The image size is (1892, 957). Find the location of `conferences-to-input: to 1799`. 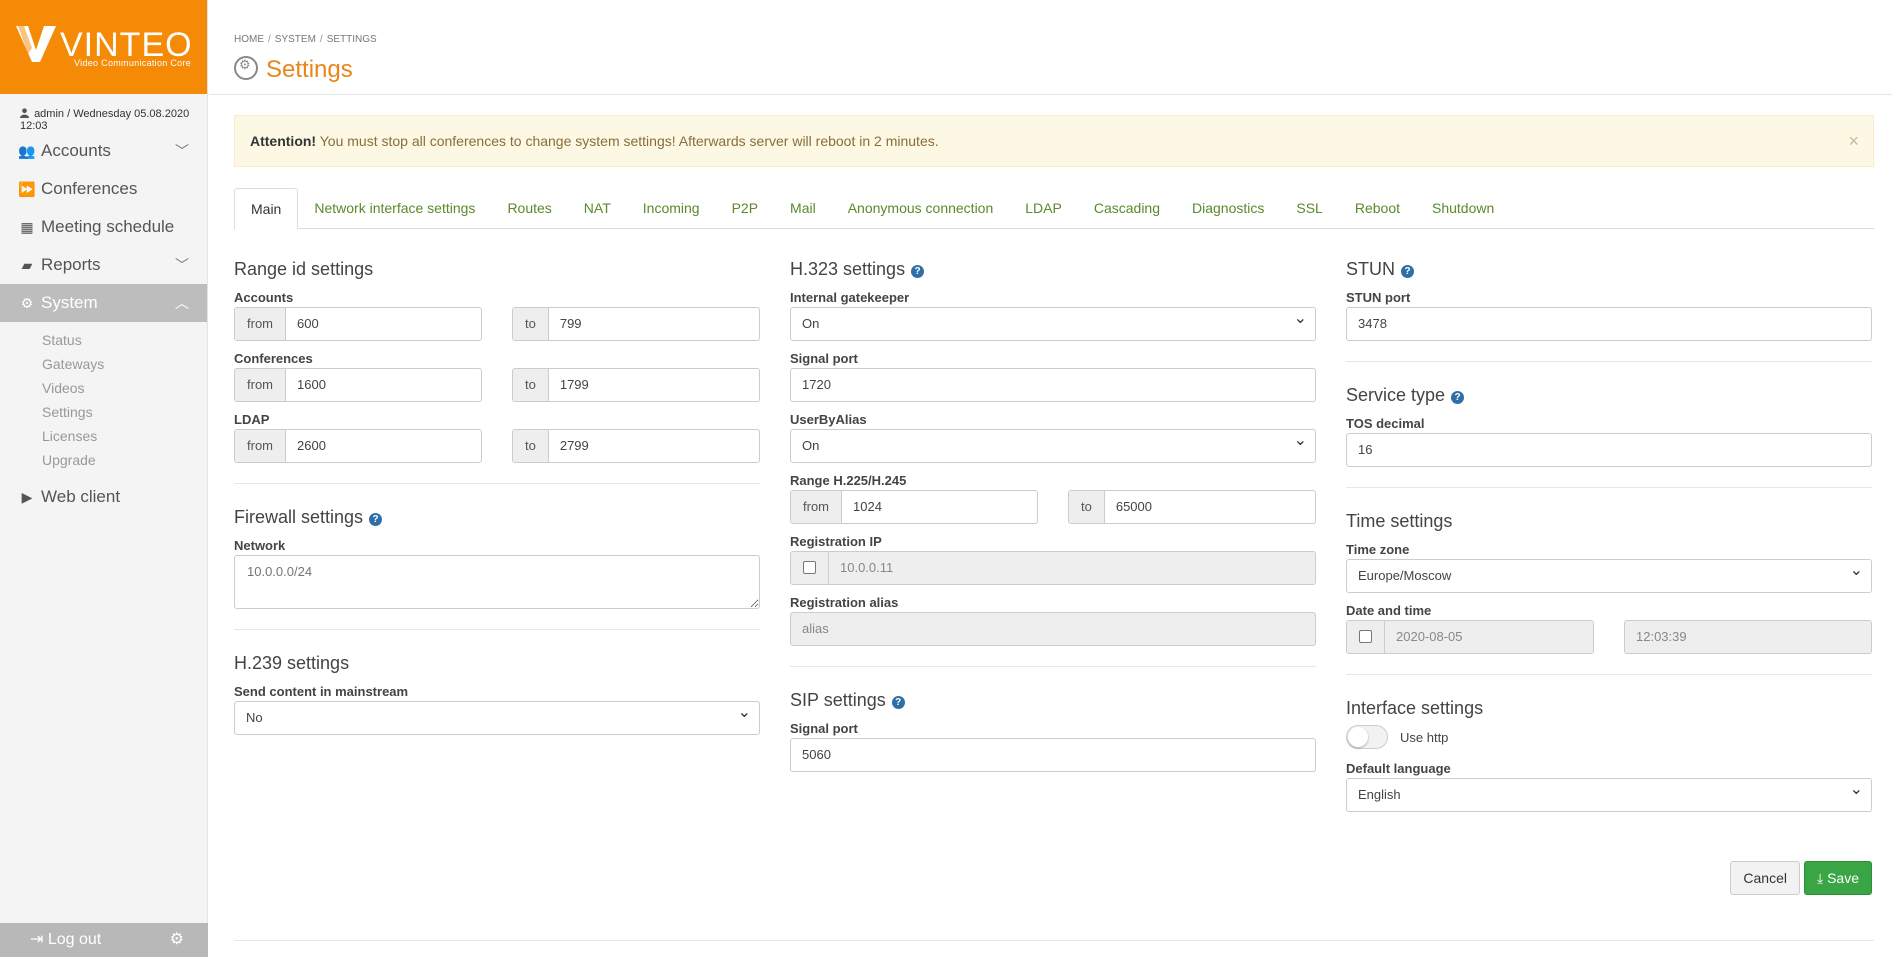

conferences-to-input: to 1799 is located at coordinates (636, 385).